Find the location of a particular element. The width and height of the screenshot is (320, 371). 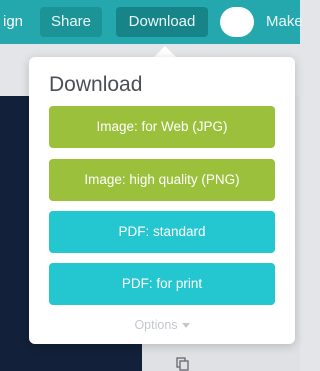

download-pdf-print-button: PDF: for print is located at coordinates (162, 284).